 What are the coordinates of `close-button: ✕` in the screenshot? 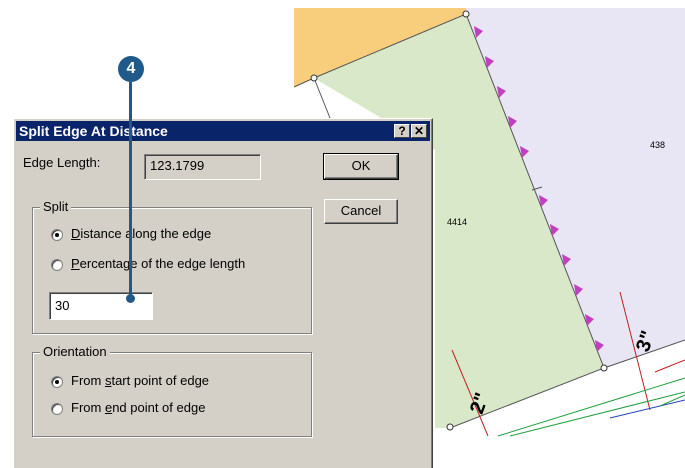 It's located at (419, 131).